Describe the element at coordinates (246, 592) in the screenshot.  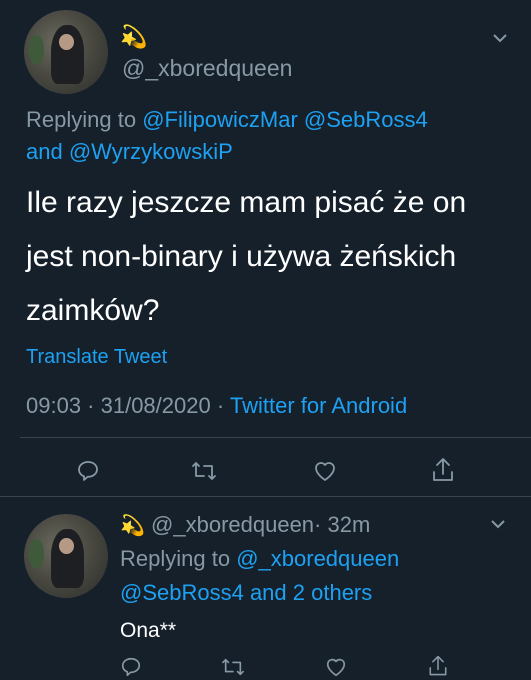
I see `mention-link: @SebRoss4 and 2 others` at that location.